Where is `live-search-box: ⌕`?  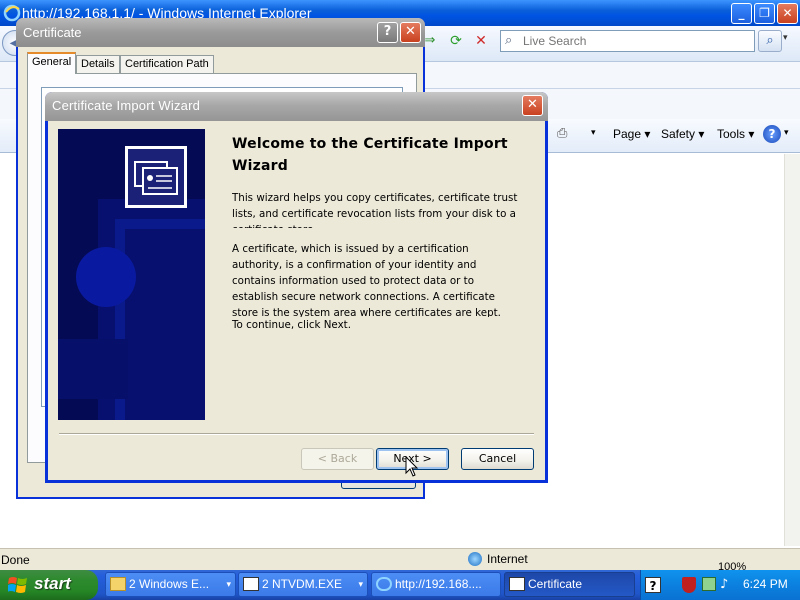 live-search-box: ⌕ is located at coordinates (627, 41).